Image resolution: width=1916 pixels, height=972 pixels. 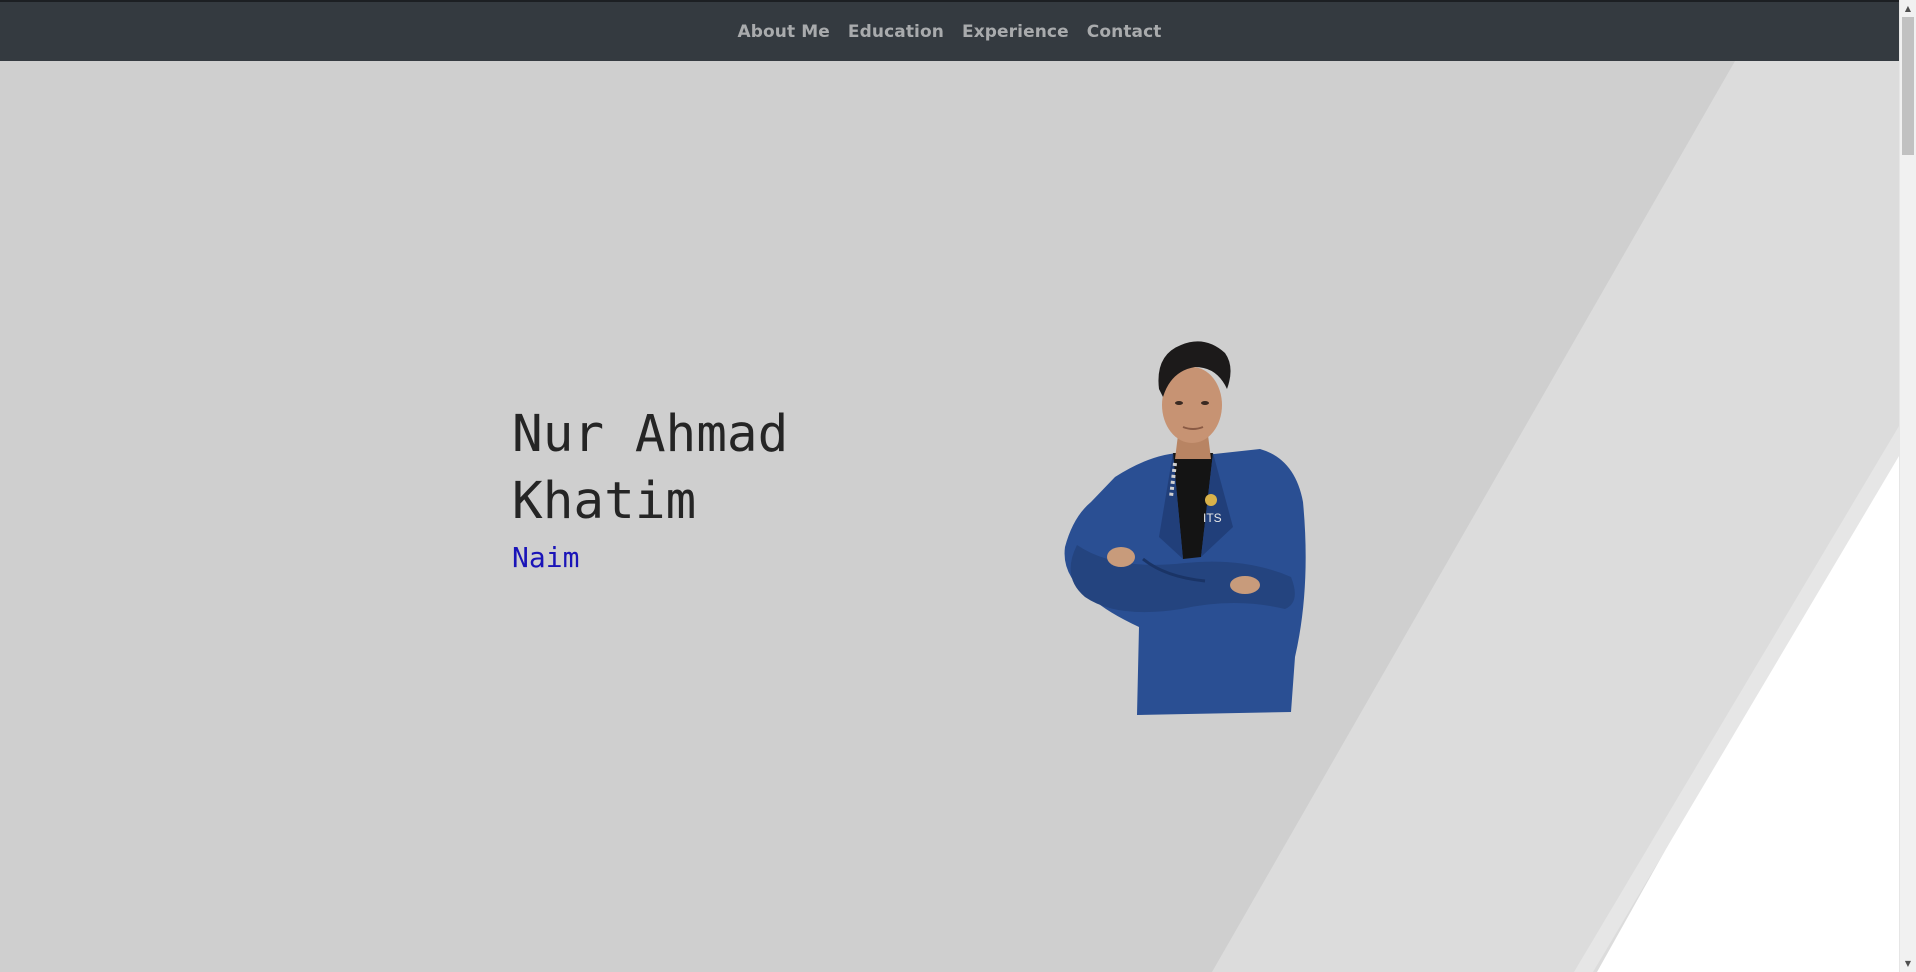 What do you see at coordinates (604, 501) in the screenshot?
I see `name-second-line: Khatim` at bounding box center [604, 501].